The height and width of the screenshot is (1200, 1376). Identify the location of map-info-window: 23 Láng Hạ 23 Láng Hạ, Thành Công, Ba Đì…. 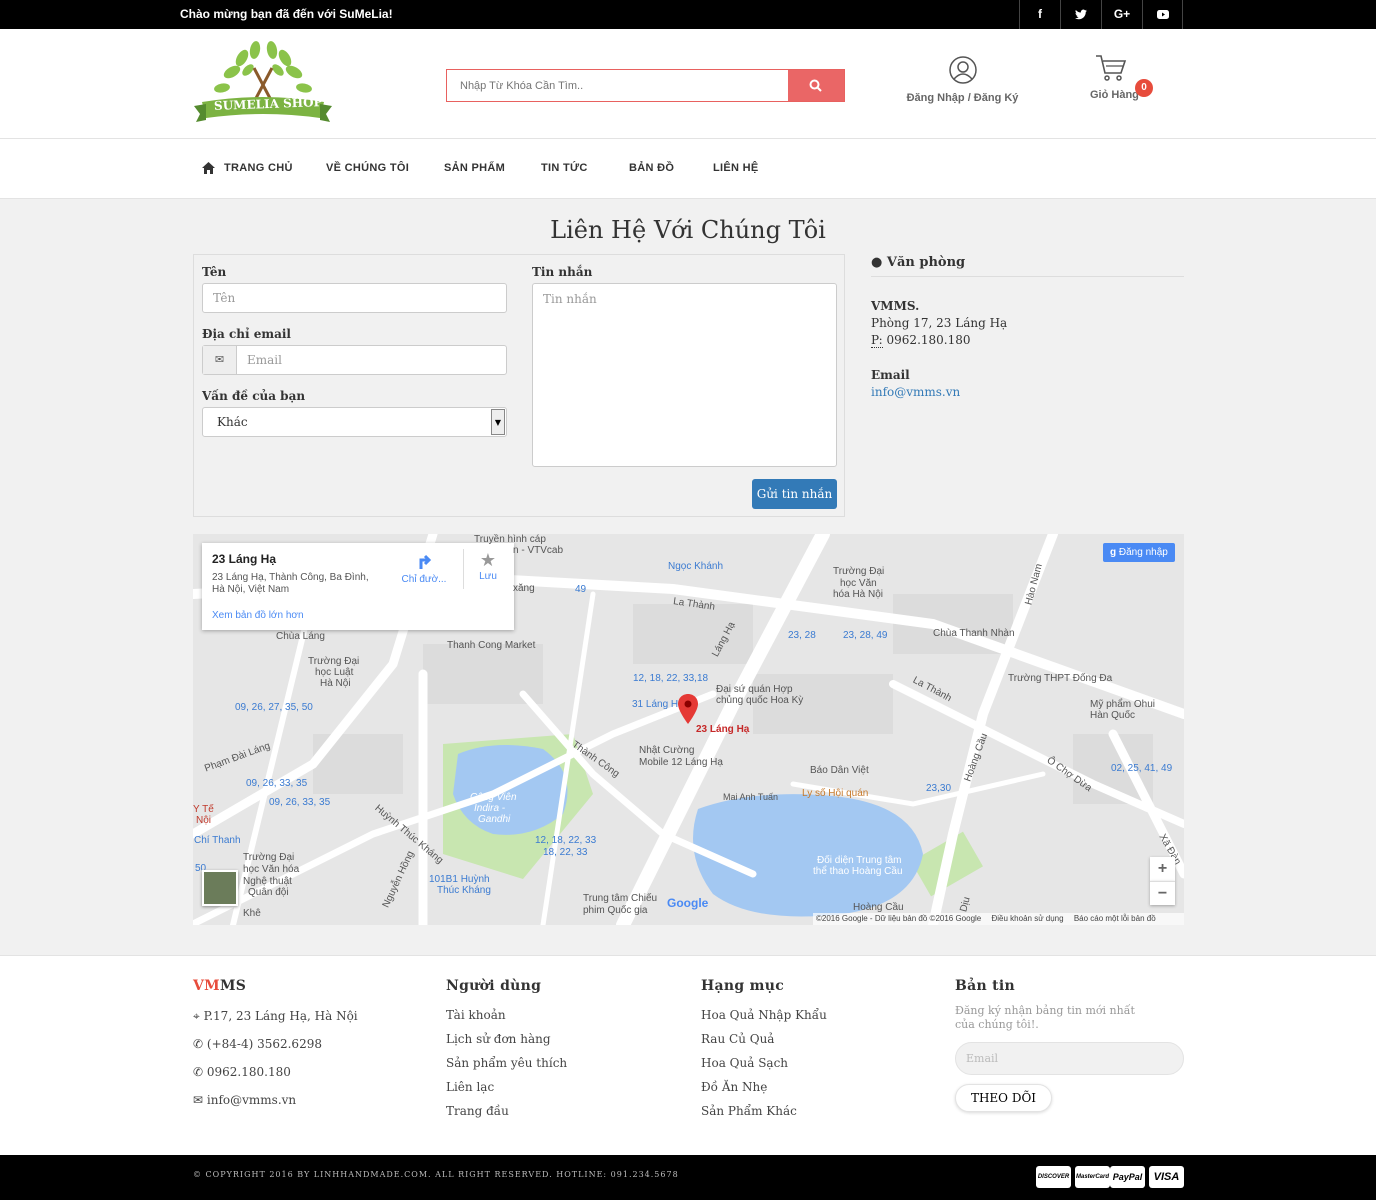
(358, 586).